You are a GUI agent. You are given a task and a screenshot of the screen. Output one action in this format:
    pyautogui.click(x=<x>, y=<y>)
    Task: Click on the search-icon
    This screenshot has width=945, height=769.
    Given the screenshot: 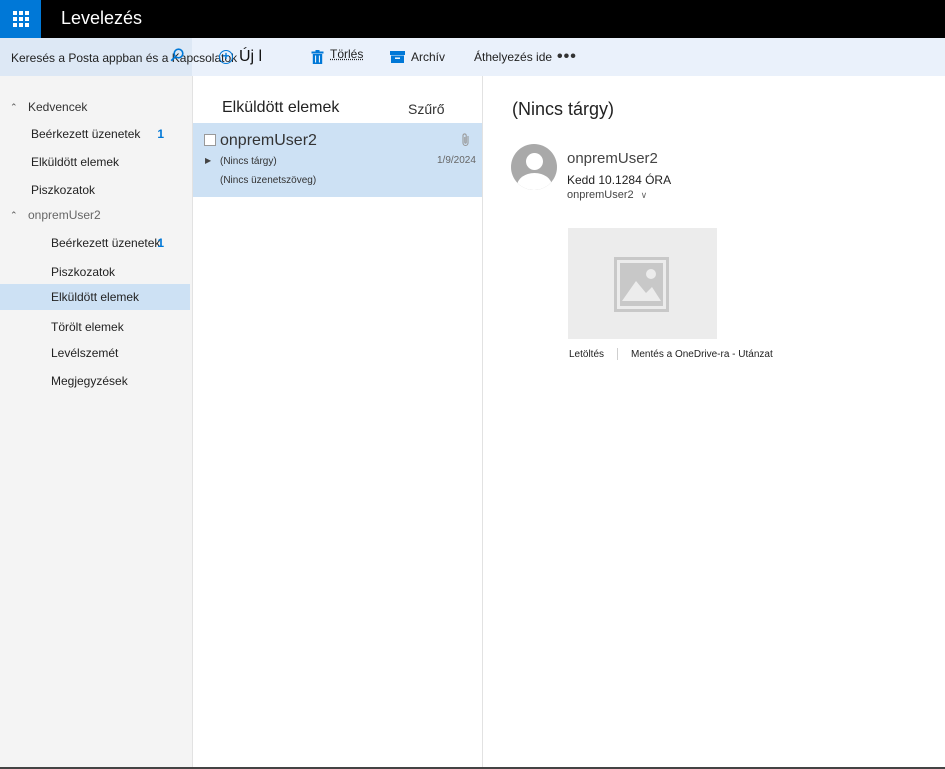 What is the action you would take?
    pyautogui.click(x=177, y=55)
    